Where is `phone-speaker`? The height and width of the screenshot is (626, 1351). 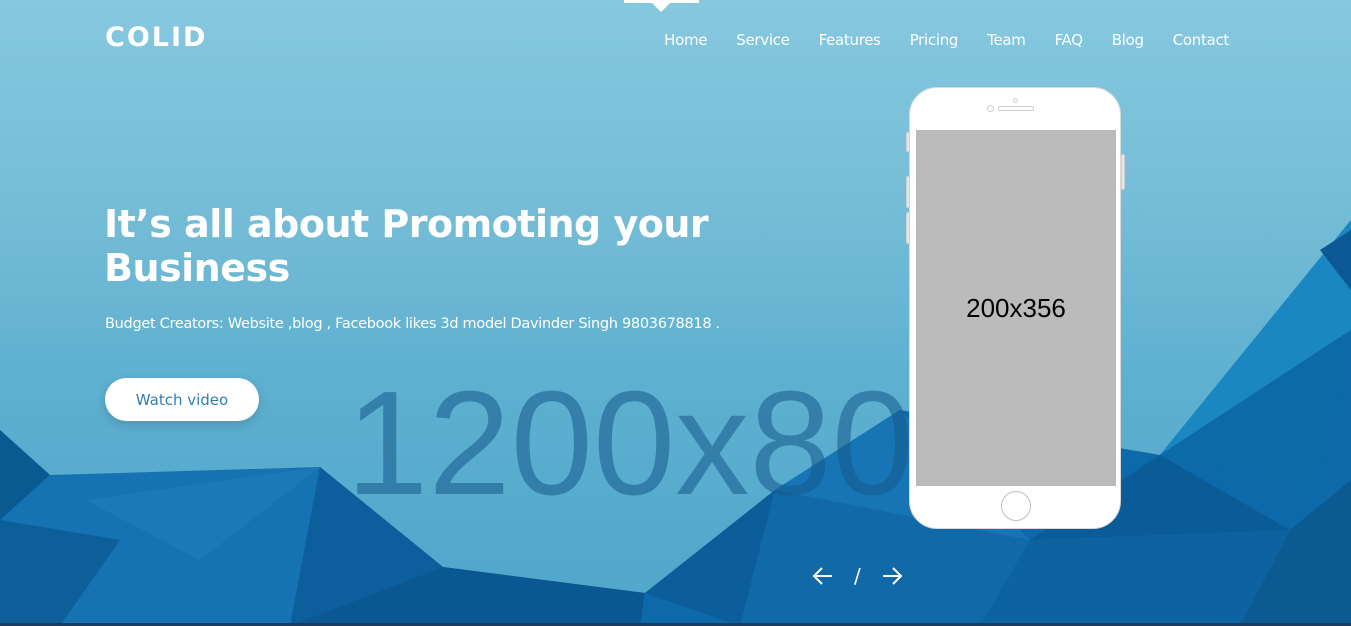 phone-speaker is located at coordinates (1016, 108).